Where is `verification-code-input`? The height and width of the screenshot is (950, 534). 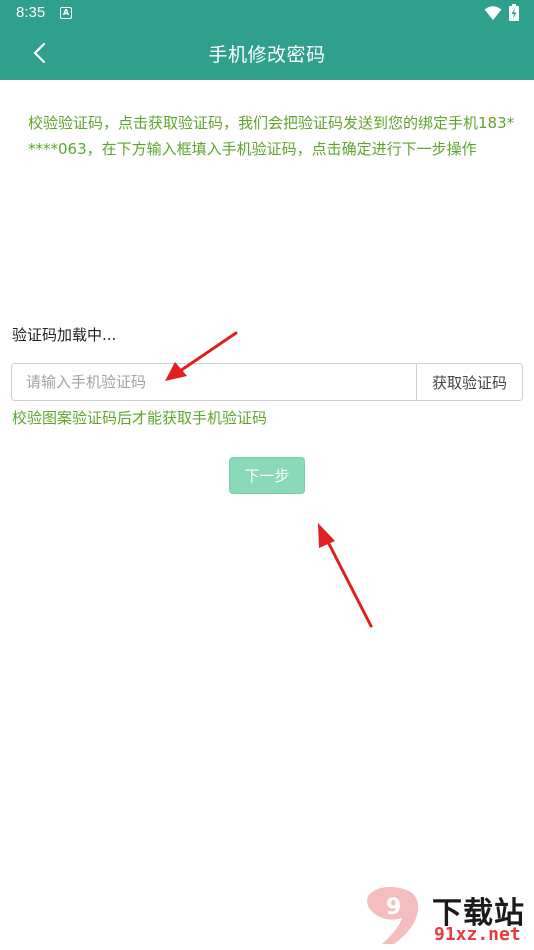
verification-code-input is located at coordinates (214, 382).